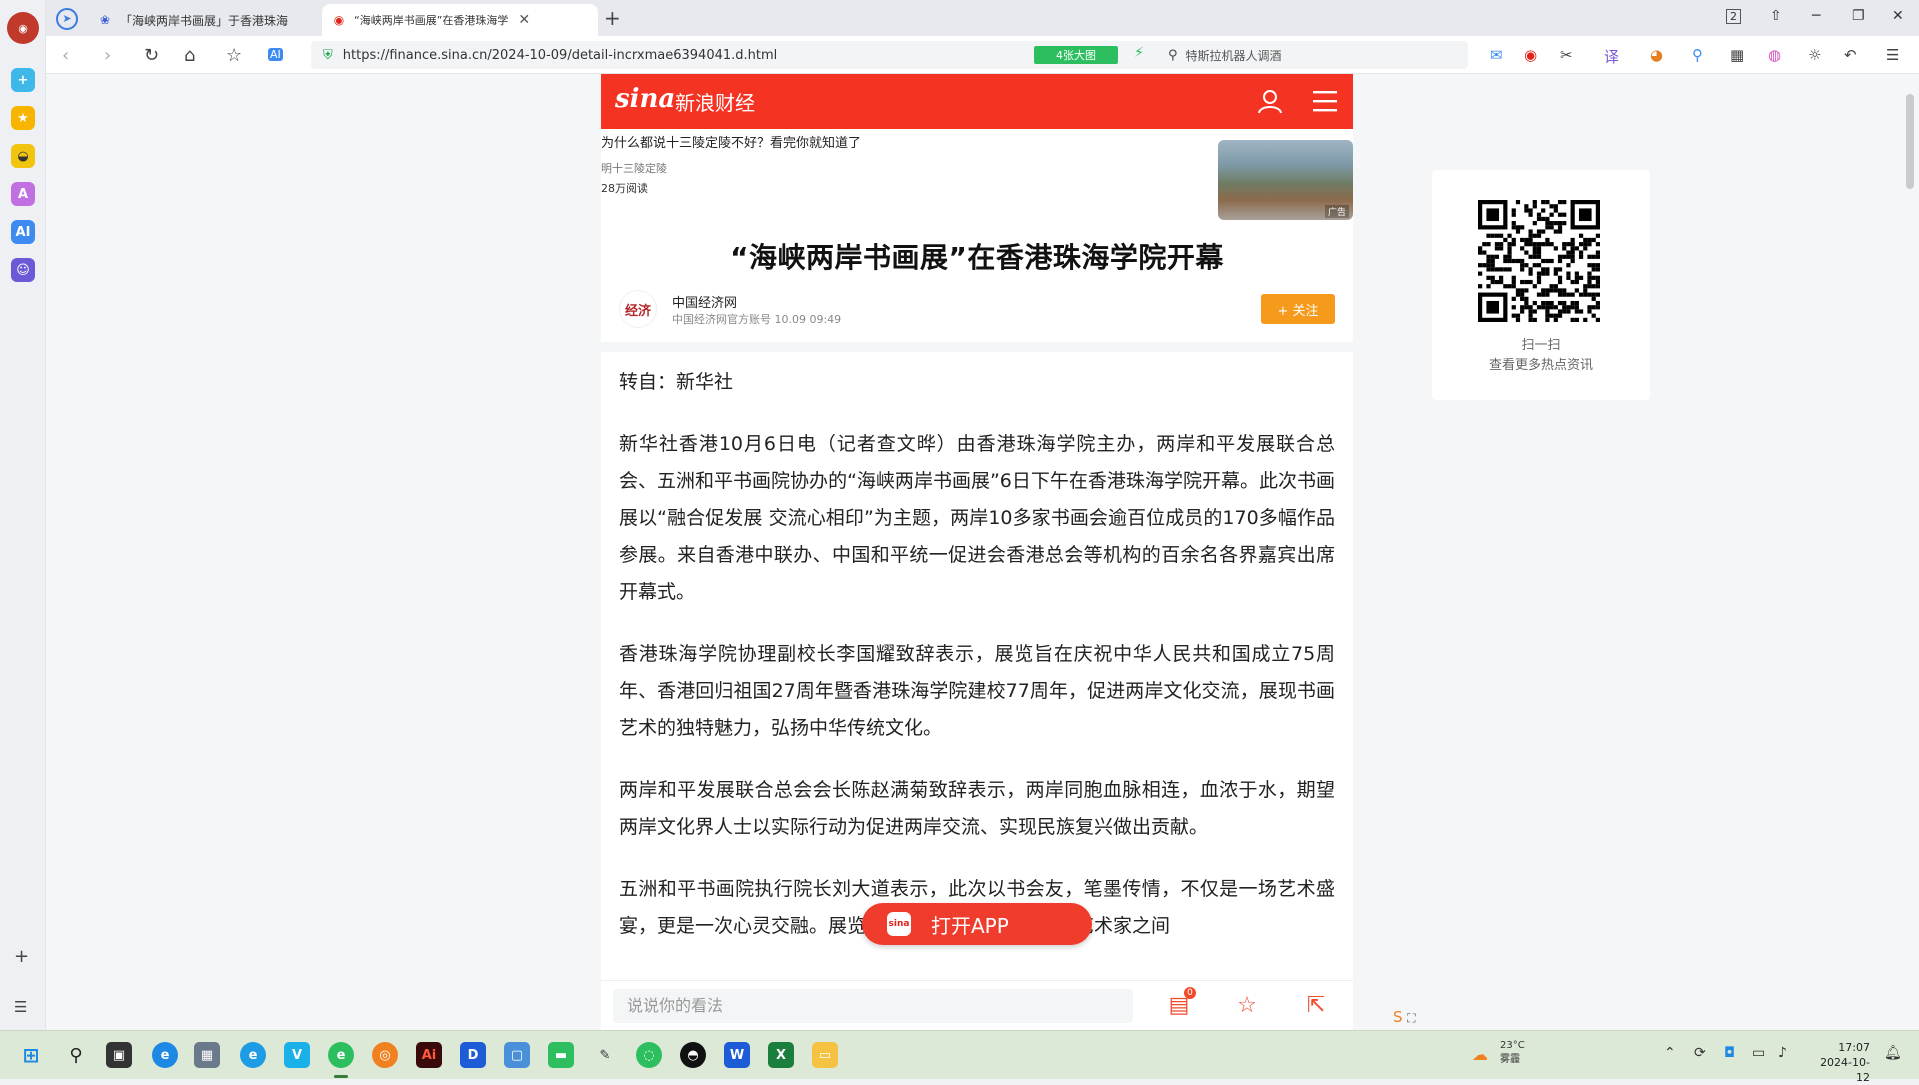 This screenshot has width=1919, height=1085. Describe the element at coordinates (645, 102) in the screenshot. I see `sina-logo: sina` at that location.